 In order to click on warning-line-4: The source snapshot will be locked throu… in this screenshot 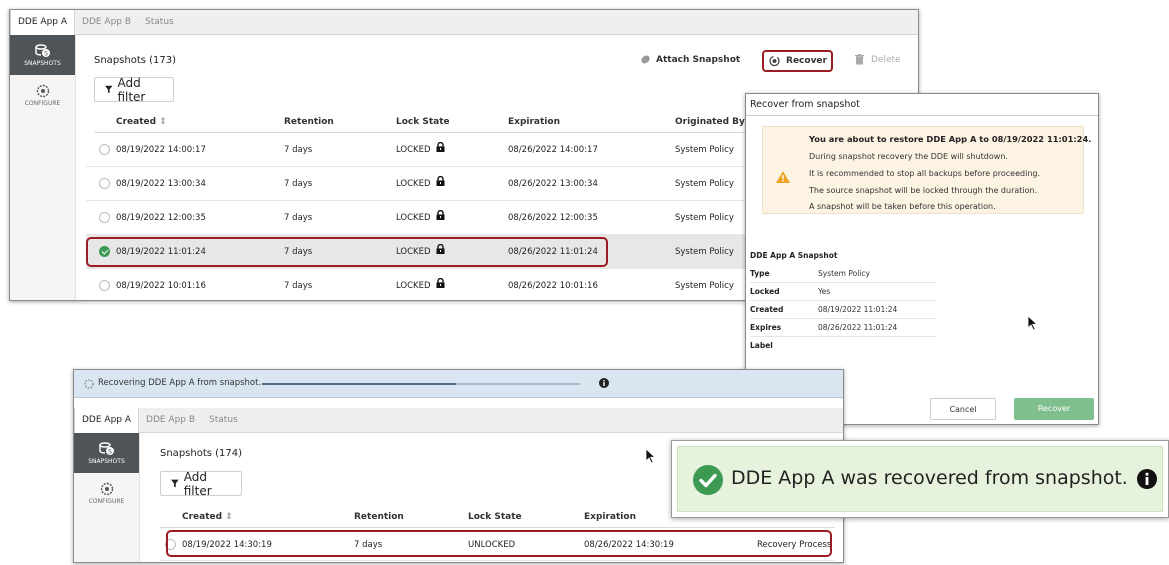, I will do `click(923, 190)`.